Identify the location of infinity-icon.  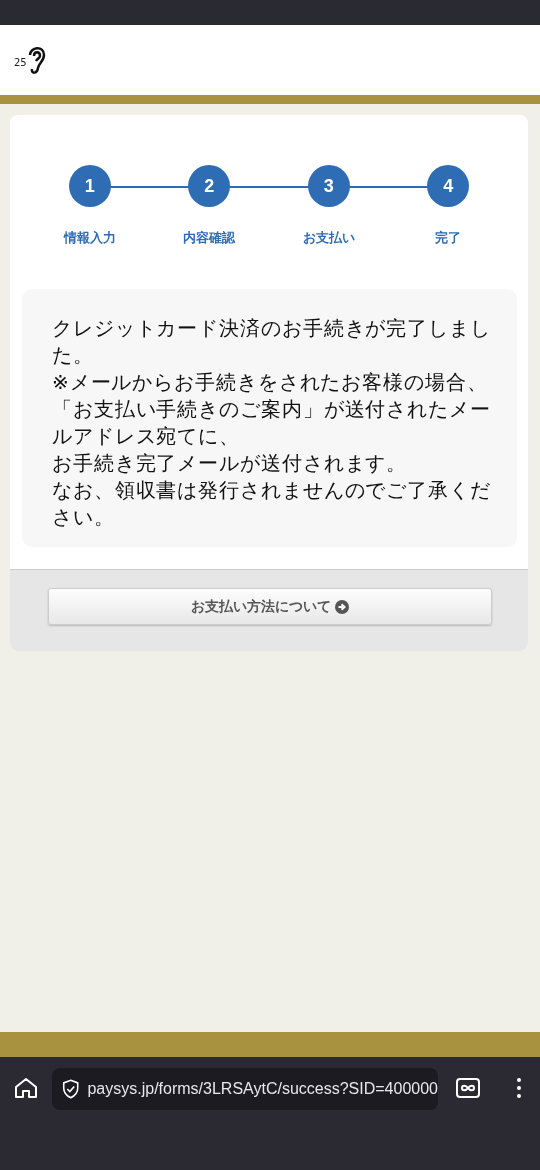
(468, 1088).